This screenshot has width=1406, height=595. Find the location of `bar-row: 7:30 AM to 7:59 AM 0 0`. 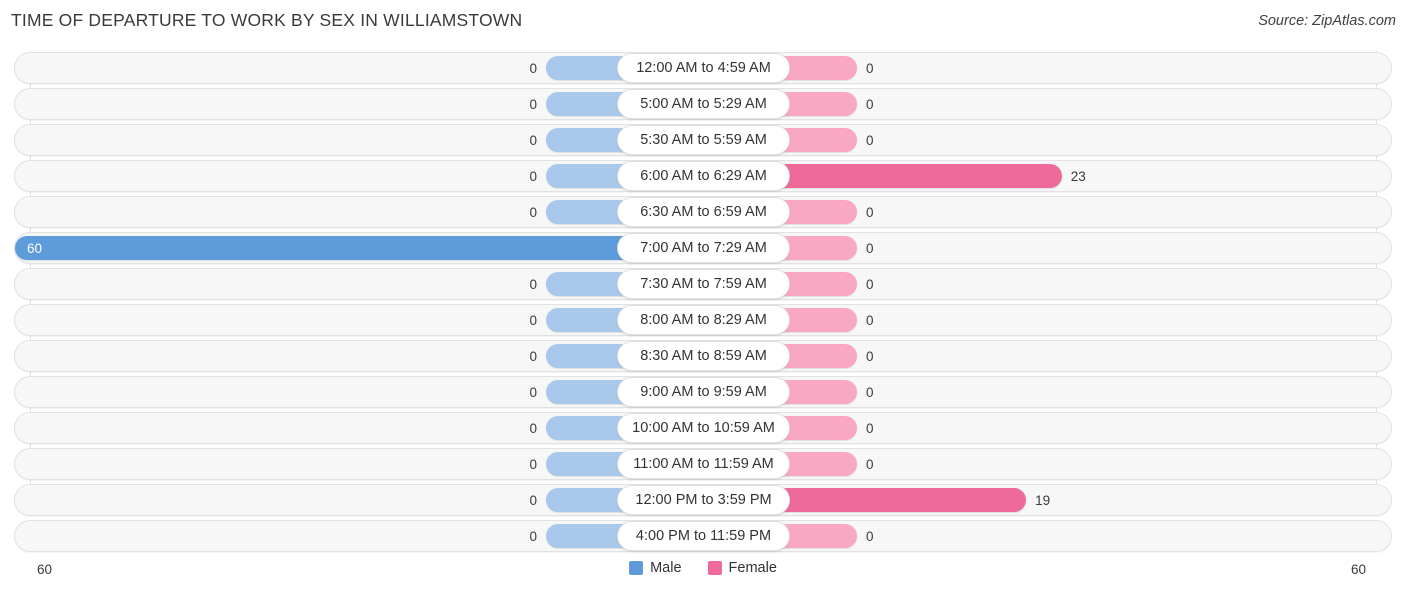

bar-row: 7:30 AM to 7:59 AM 0 0 is located at coordinates (703, 284).